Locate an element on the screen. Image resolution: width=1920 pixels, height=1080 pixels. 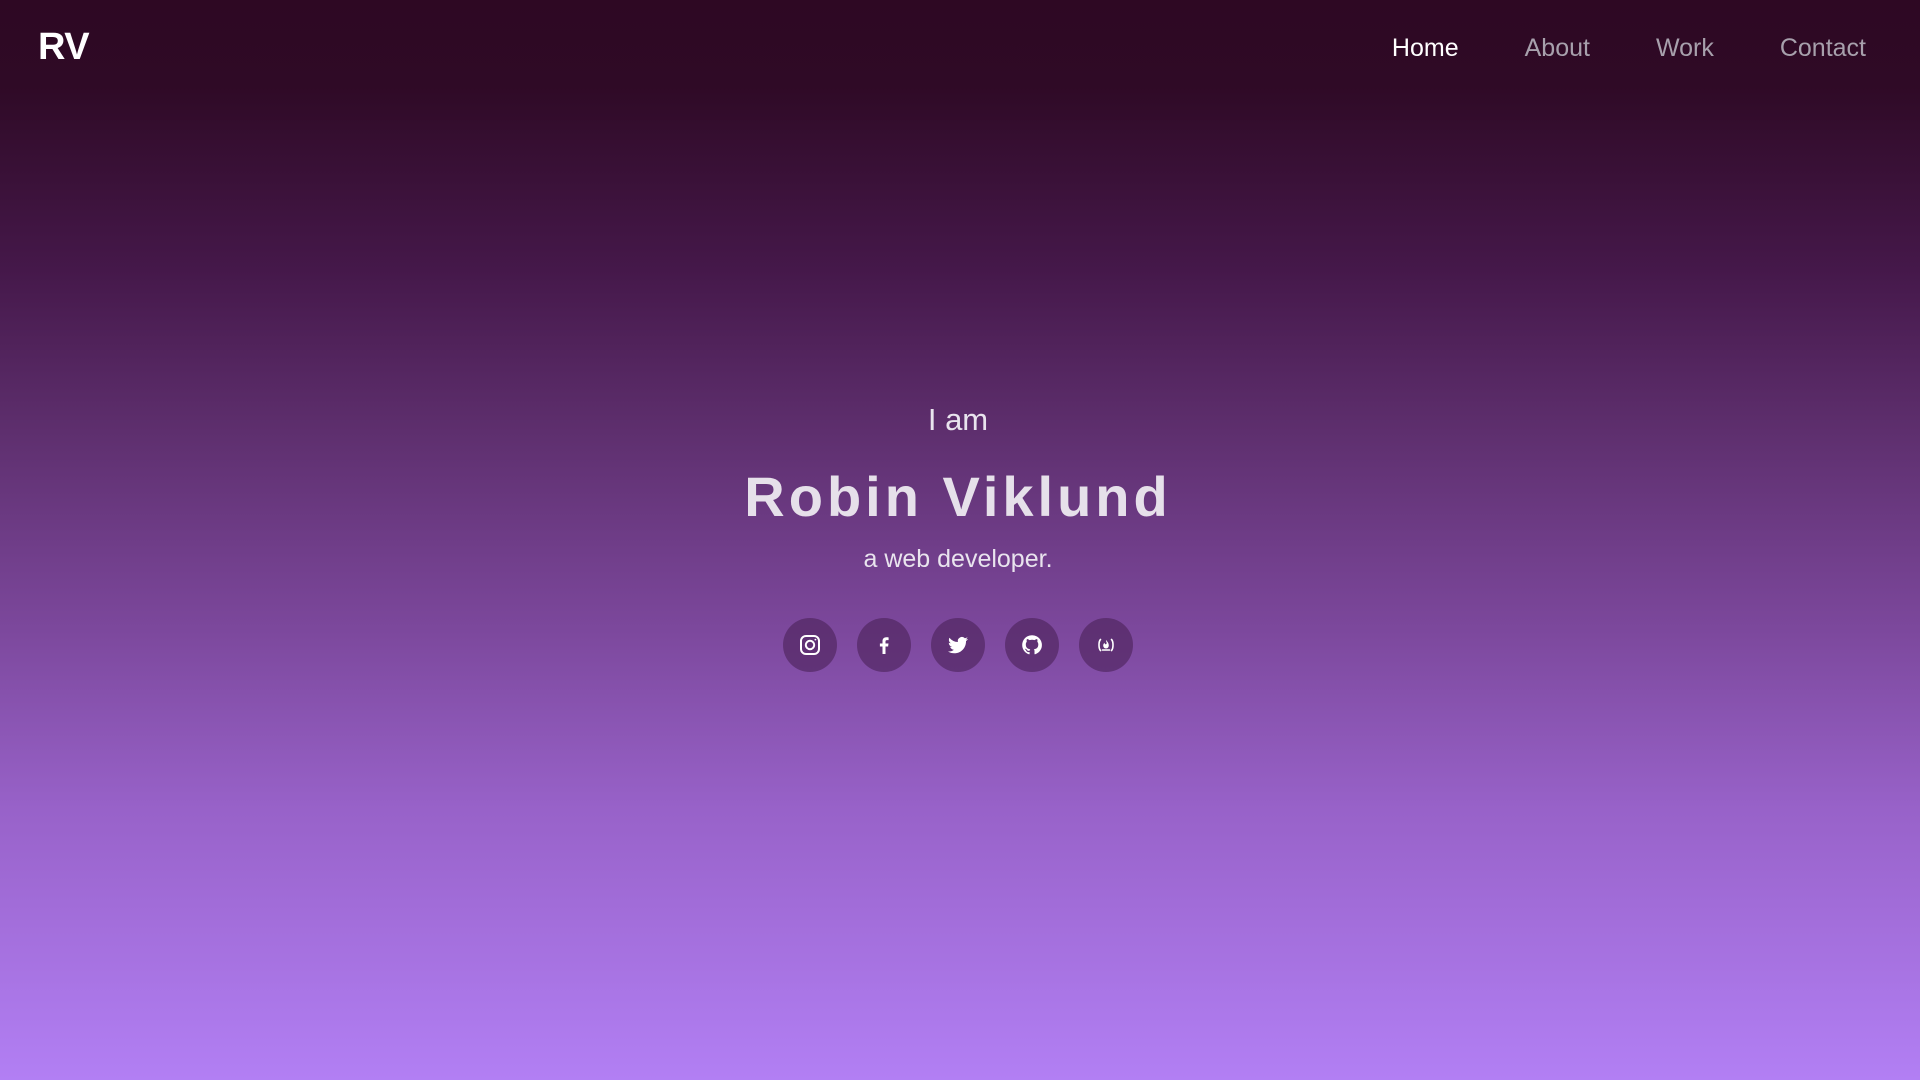
instagram-link is located at coordinates (810, 645).